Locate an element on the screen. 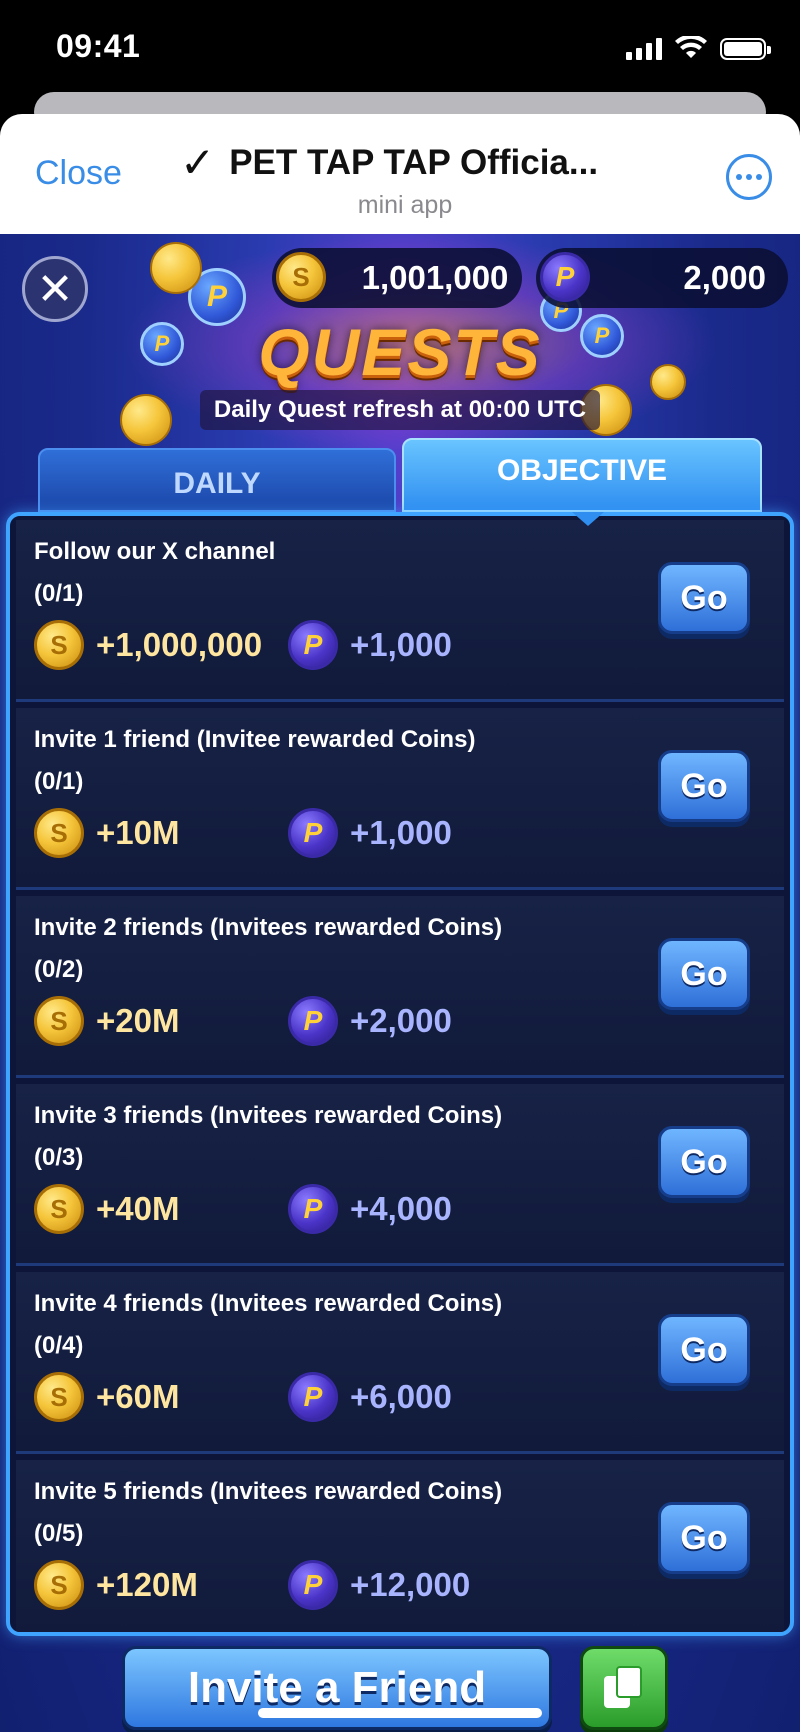 The height and width of the screenshot is (1732, 800). gem-reward: P +2,000 is located at coordinates (370, 1021).